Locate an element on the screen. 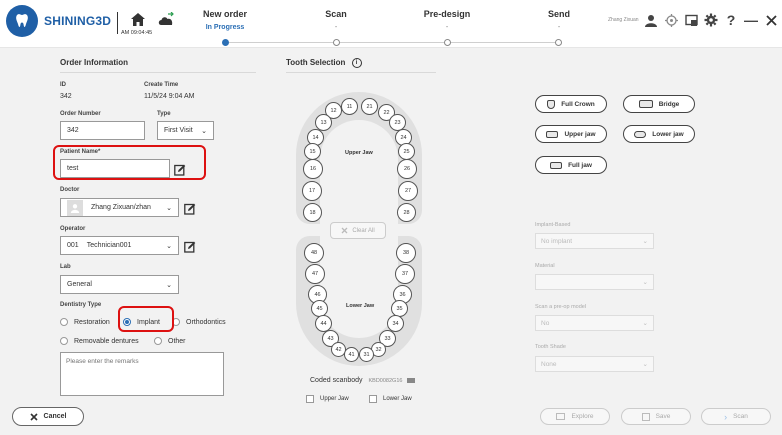 The image size is (782, 435). operator-label: Operator is located at coordinates (73, 229).